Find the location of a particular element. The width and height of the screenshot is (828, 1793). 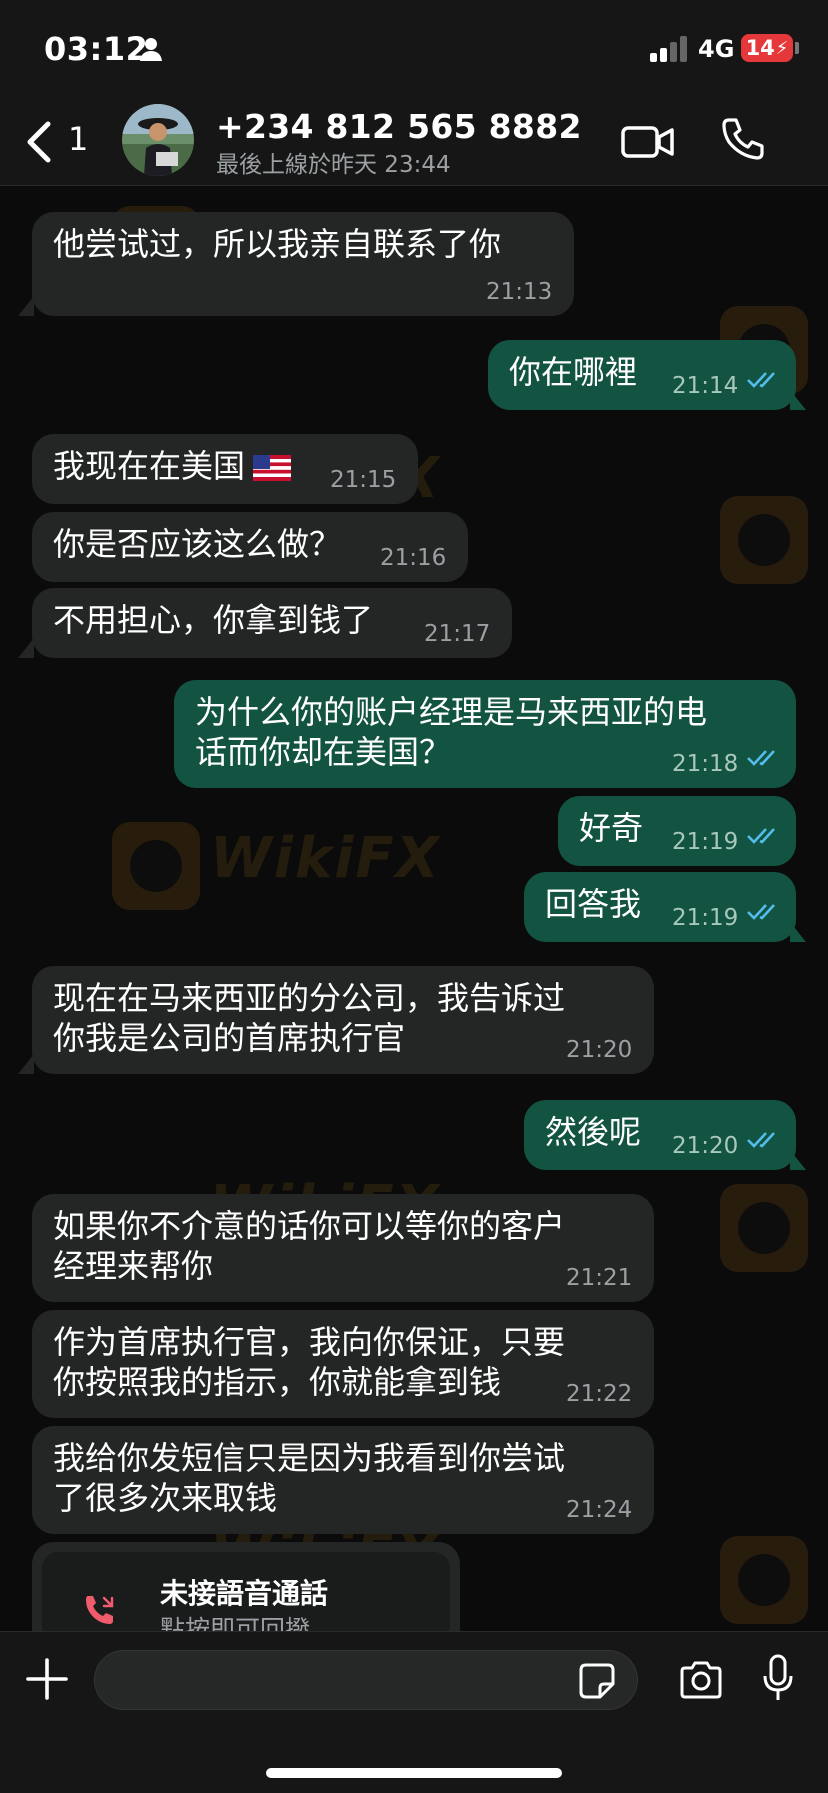

message-text: 然後呢 is located at coordinates (593, 1132).